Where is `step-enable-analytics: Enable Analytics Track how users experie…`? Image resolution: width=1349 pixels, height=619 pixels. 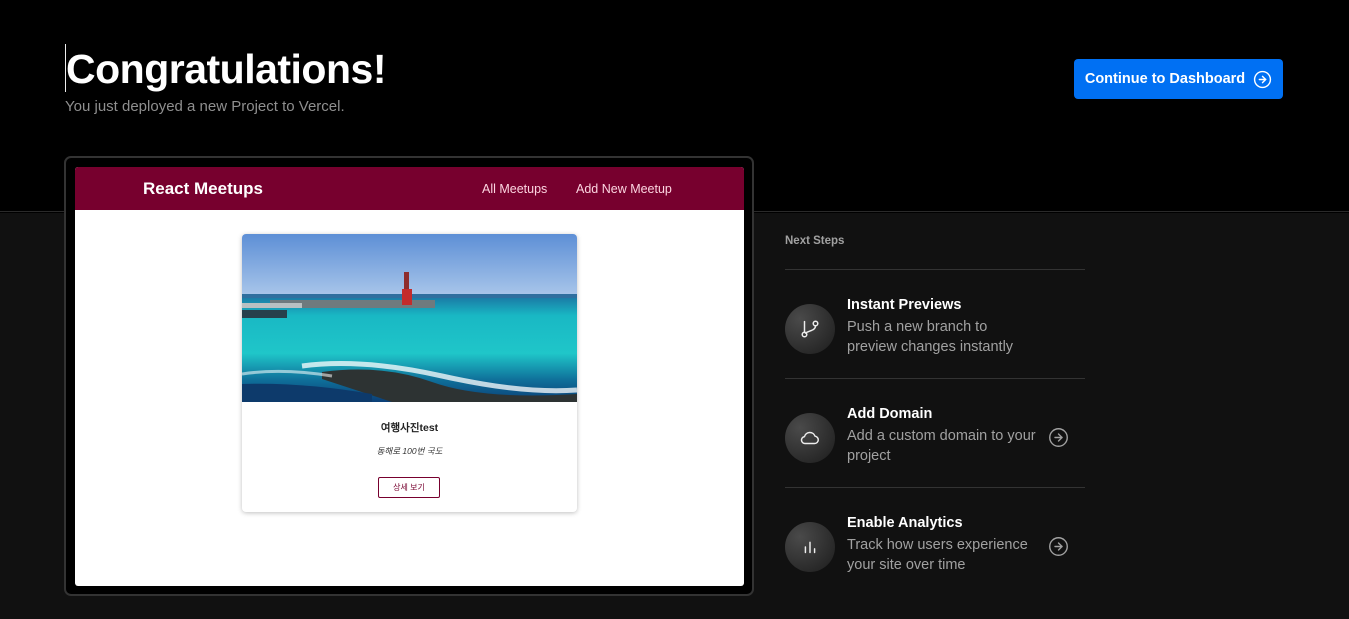
step-enable-analytics: Enable Analytics Track how users experie… is located at coordinates (935, 550).